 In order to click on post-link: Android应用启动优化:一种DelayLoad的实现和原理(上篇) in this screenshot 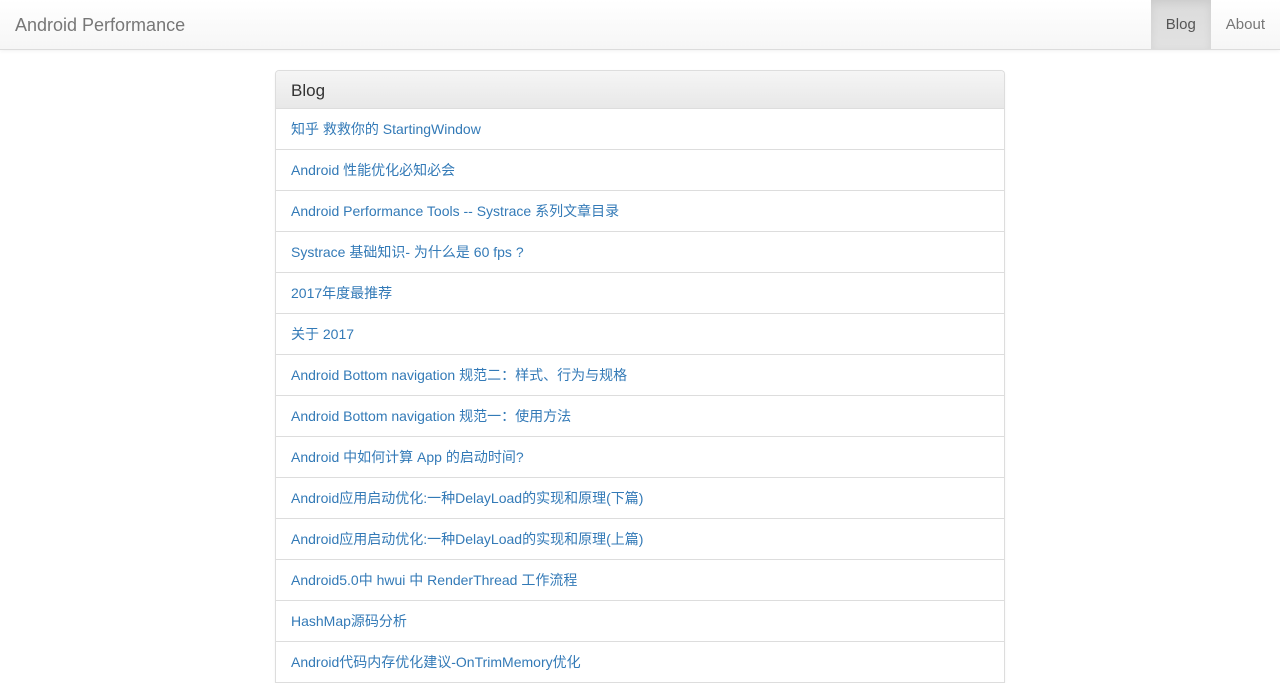, I will do `click(467, 539)`.